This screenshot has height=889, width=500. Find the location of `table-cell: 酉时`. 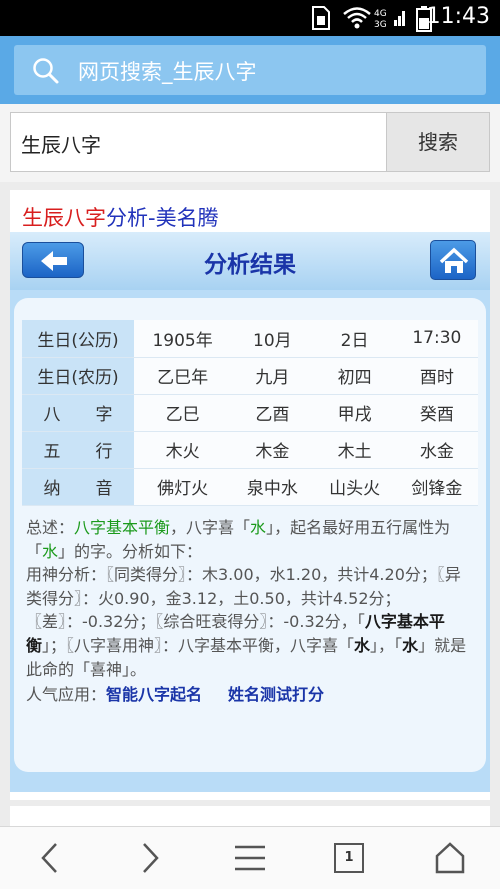

table-cell: 酉时 is located at coordinates (436, 376).